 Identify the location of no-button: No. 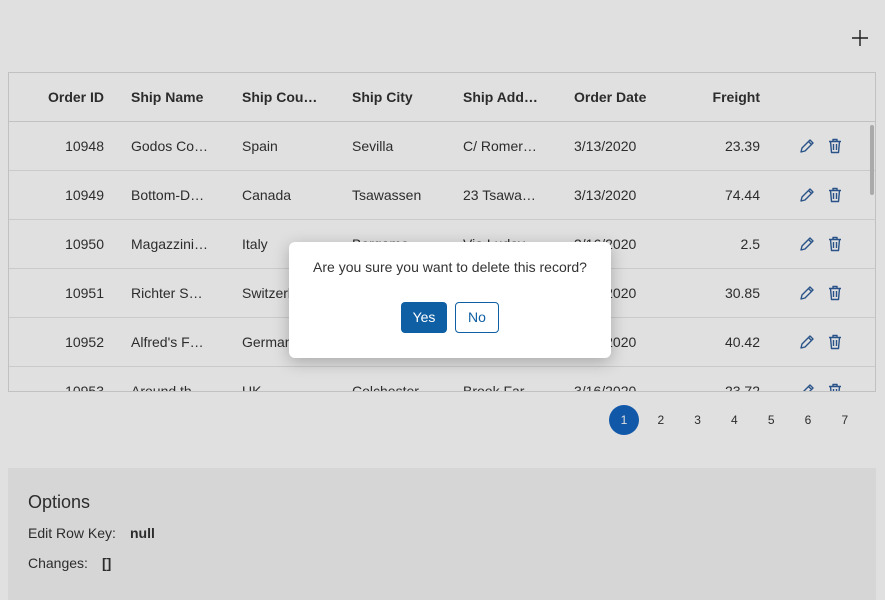
(477, 317).